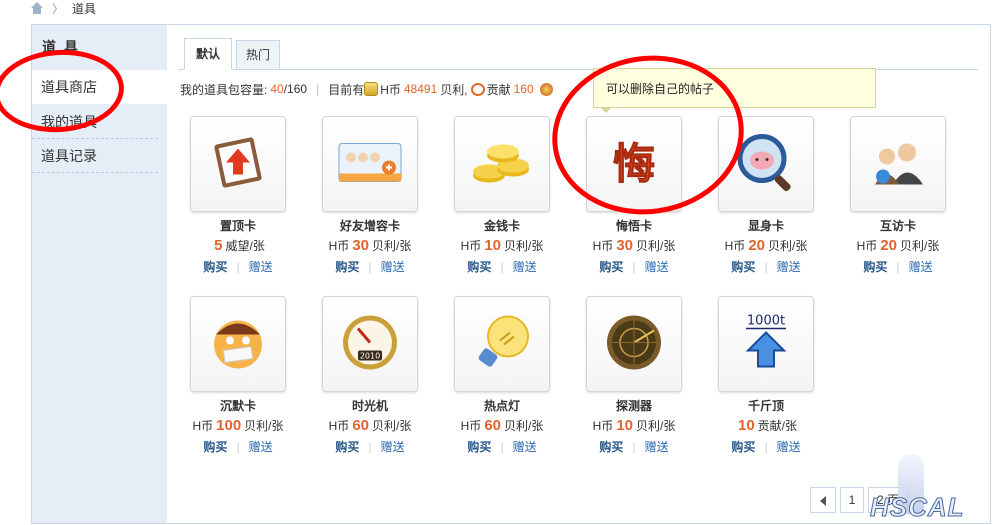 The width and height of the screenshot is (999, 525). Describe the element at coordinates (224, 89) in the screenshot. I see `capacity-label: 我的道具包容量:` at that location.